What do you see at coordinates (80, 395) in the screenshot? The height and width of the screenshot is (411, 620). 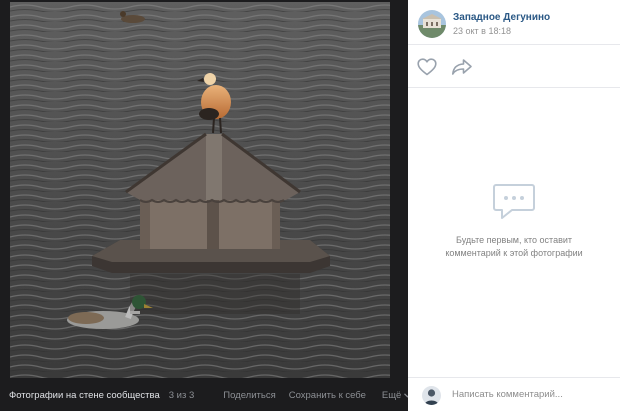 I see `album-title: Фотографии на стене сообщества` at bounding box center [80, 395].